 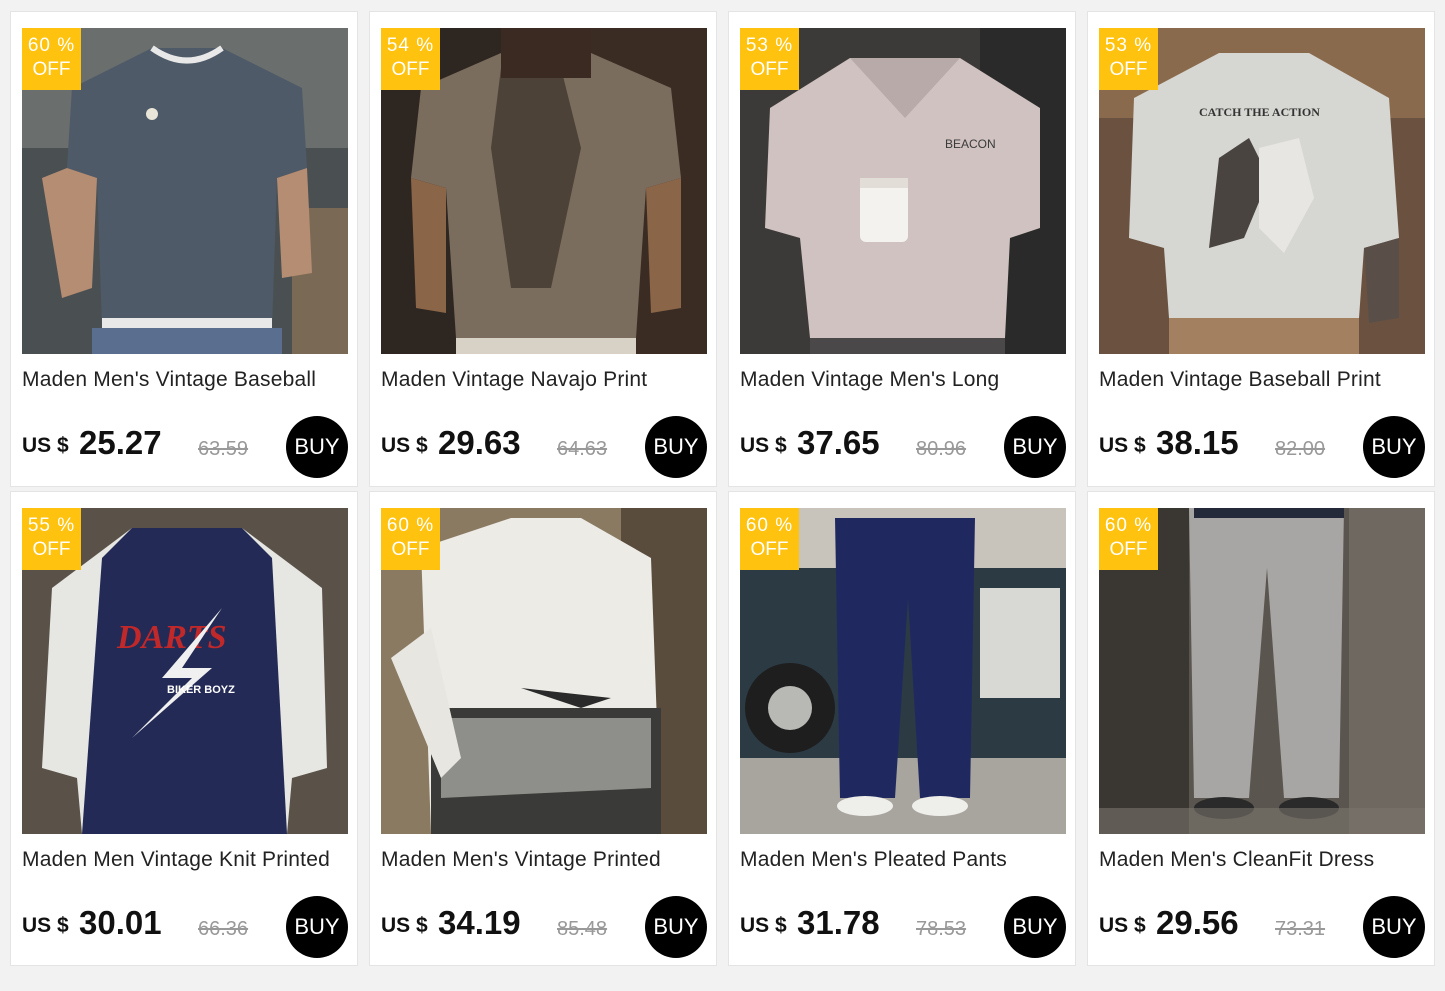 What do you see at coordinates (185, 860) in the screenshot?
I see `product-title: Maden Men Vintage Knit Printed` at bounding box center [185, 860].